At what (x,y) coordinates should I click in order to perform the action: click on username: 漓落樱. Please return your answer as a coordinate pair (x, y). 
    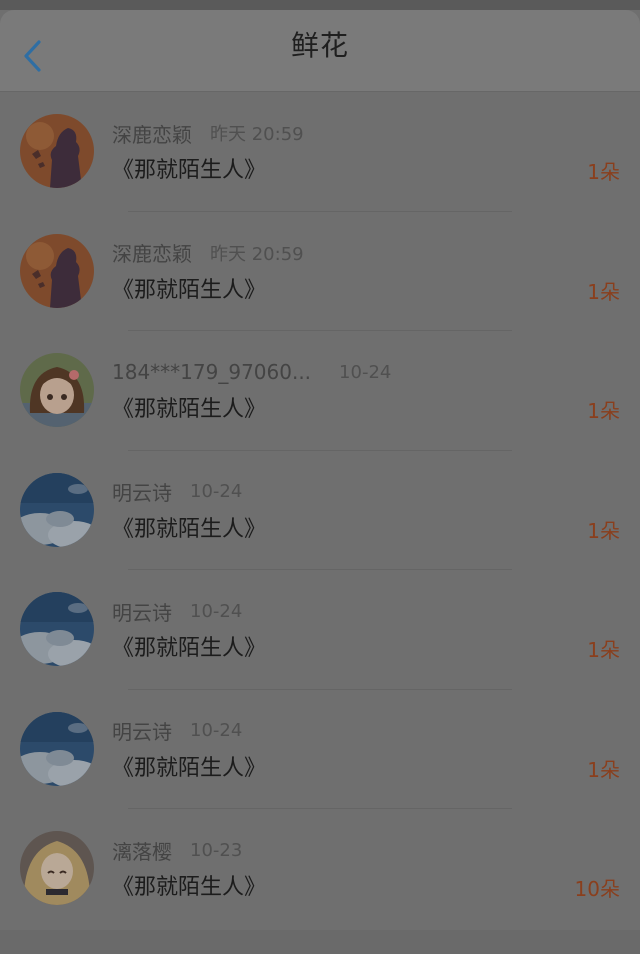
    Looking at the image, I should click on (142, 850).